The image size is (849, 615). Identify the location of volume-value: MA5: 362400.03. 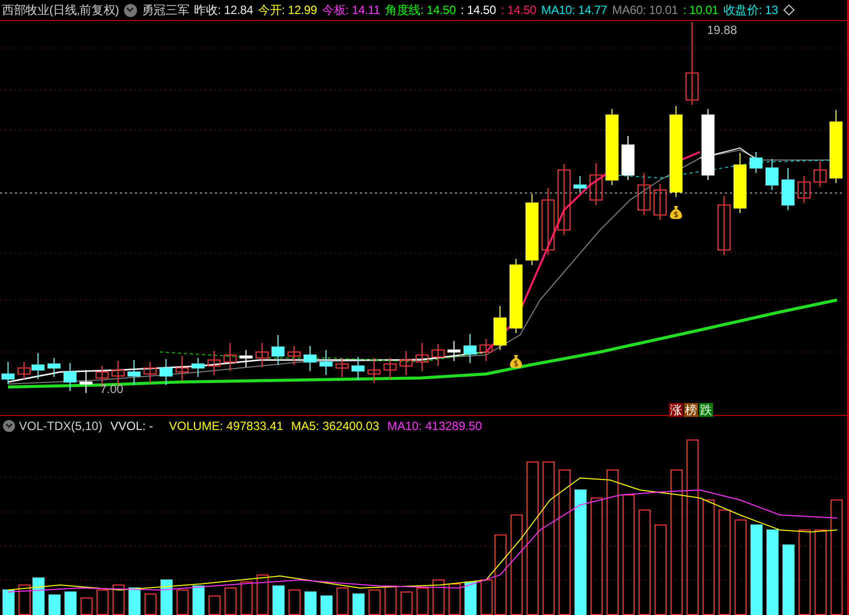
(335, 426).